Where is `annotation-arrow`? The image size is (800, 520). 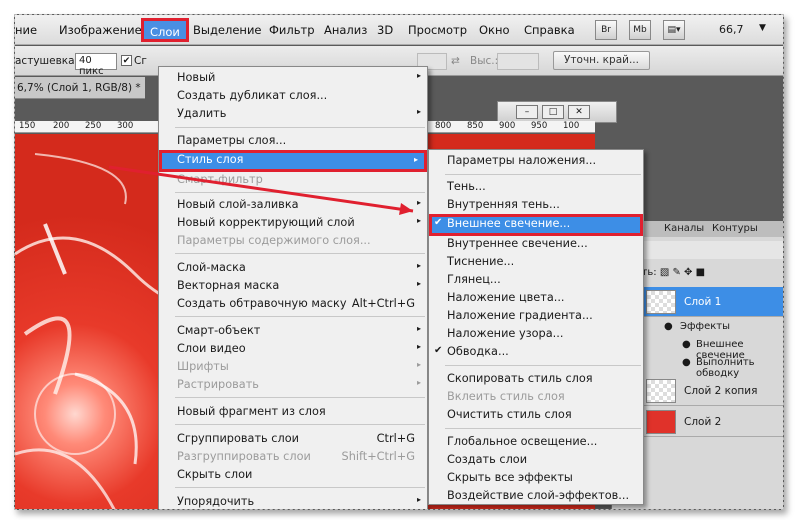 annotation-arrow is located at coordinates (261, 190).